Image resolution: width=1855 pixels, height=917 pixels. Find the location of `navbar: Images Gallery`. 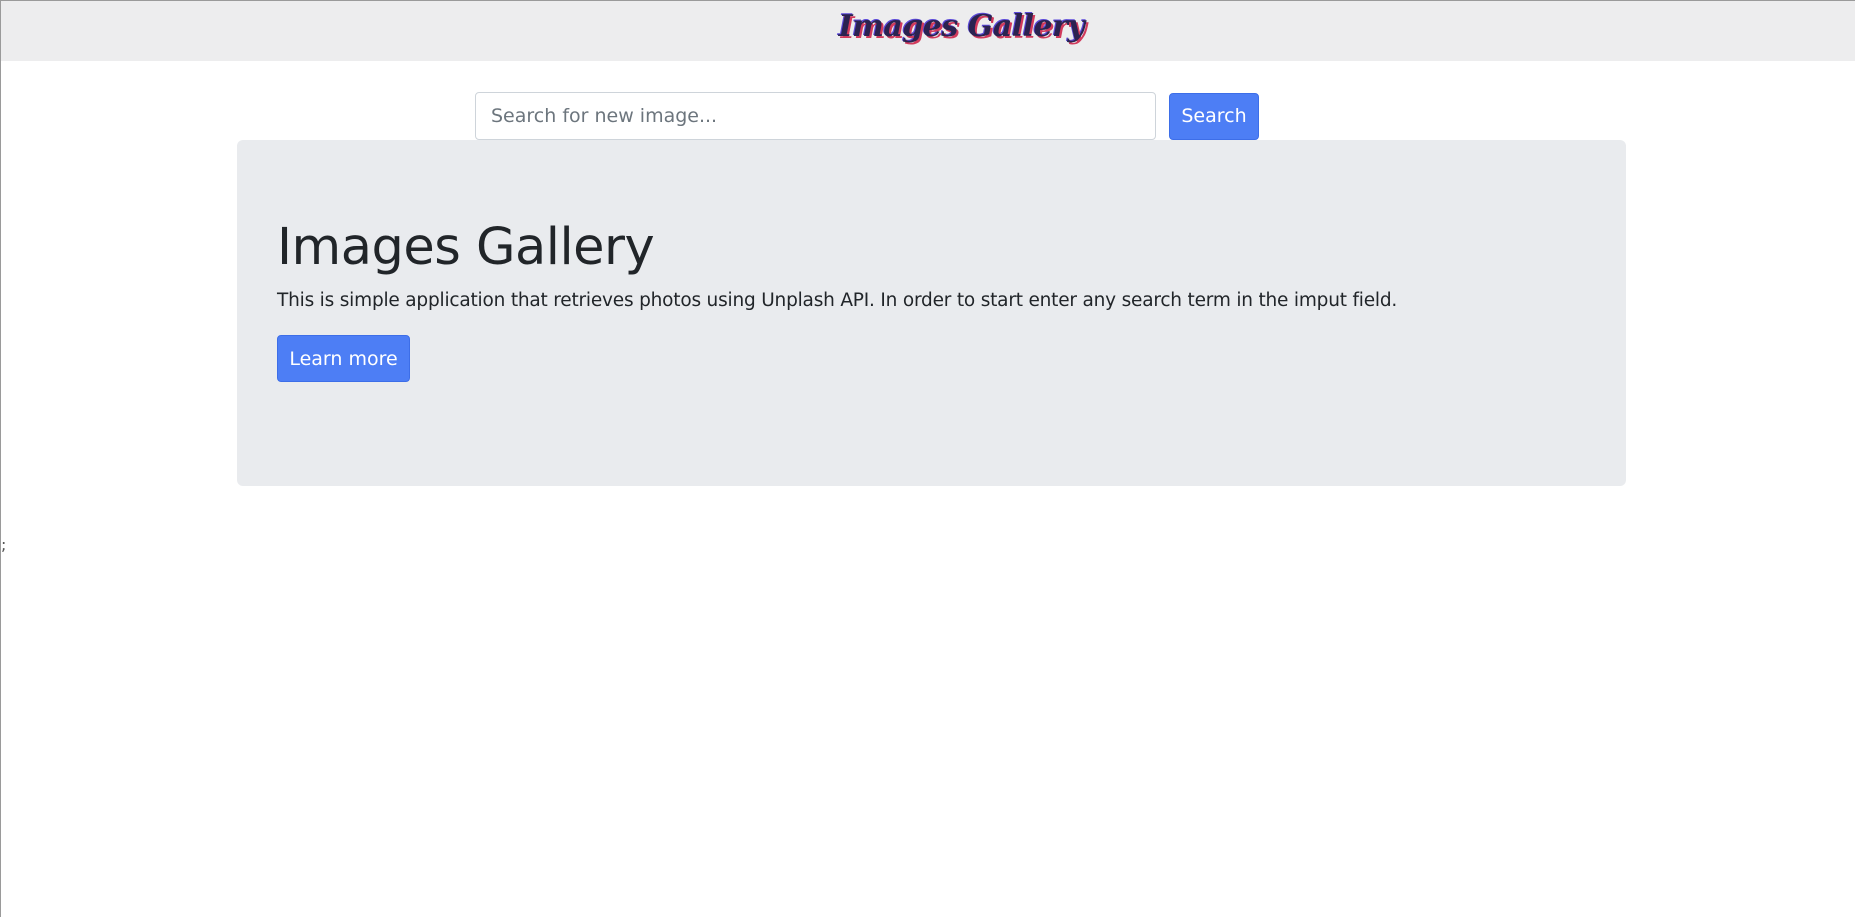

navbar: Images Gallery is located at coordinates (928, 31).